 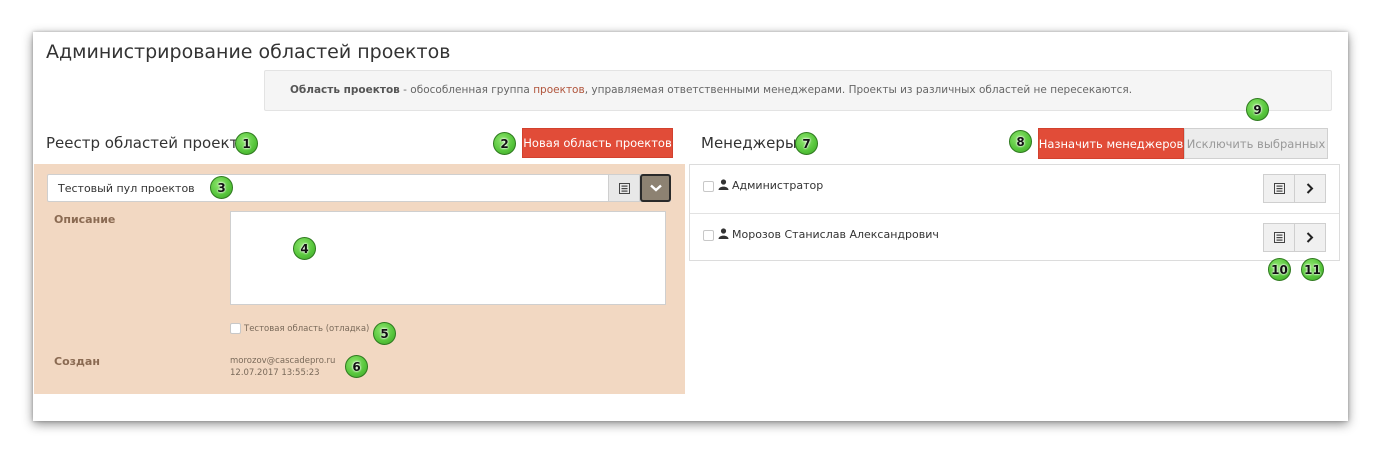 What do you see at coordinates (1257, 109) in the screenshot?
I see `annotation-badge: 9` at bounding box center [1257, 109].